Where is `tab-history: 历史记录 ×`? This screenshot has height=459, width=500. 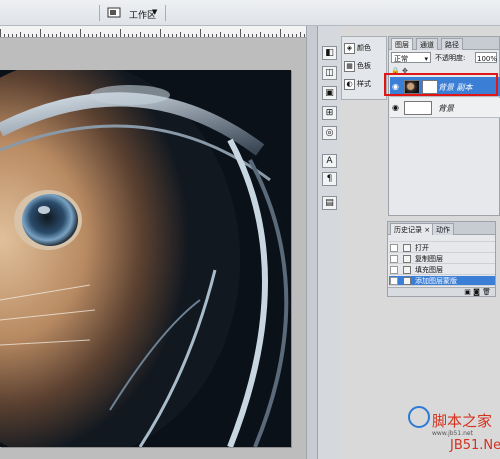 tab-history: 历史记录 × is located at coordinates (412, 229).